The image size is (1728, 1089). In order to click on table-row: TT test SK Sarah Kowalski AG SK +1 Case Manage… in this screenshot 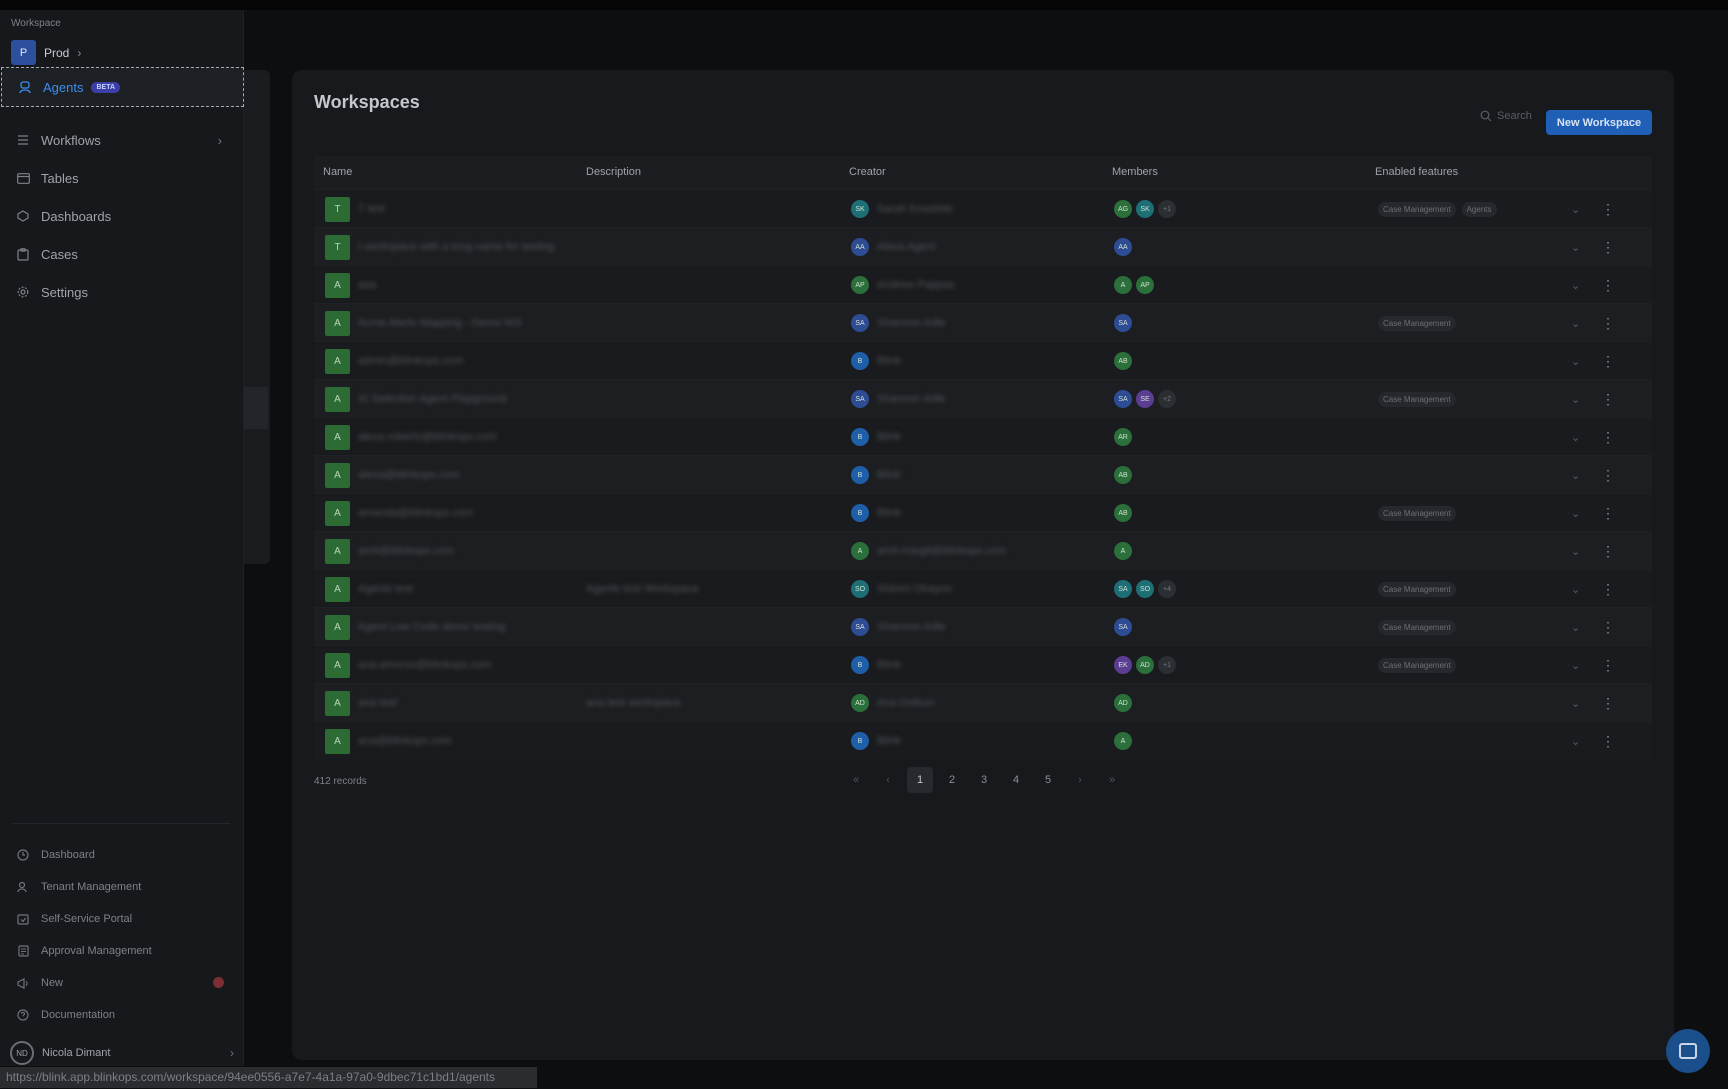, I will do `click(983, 208)`.